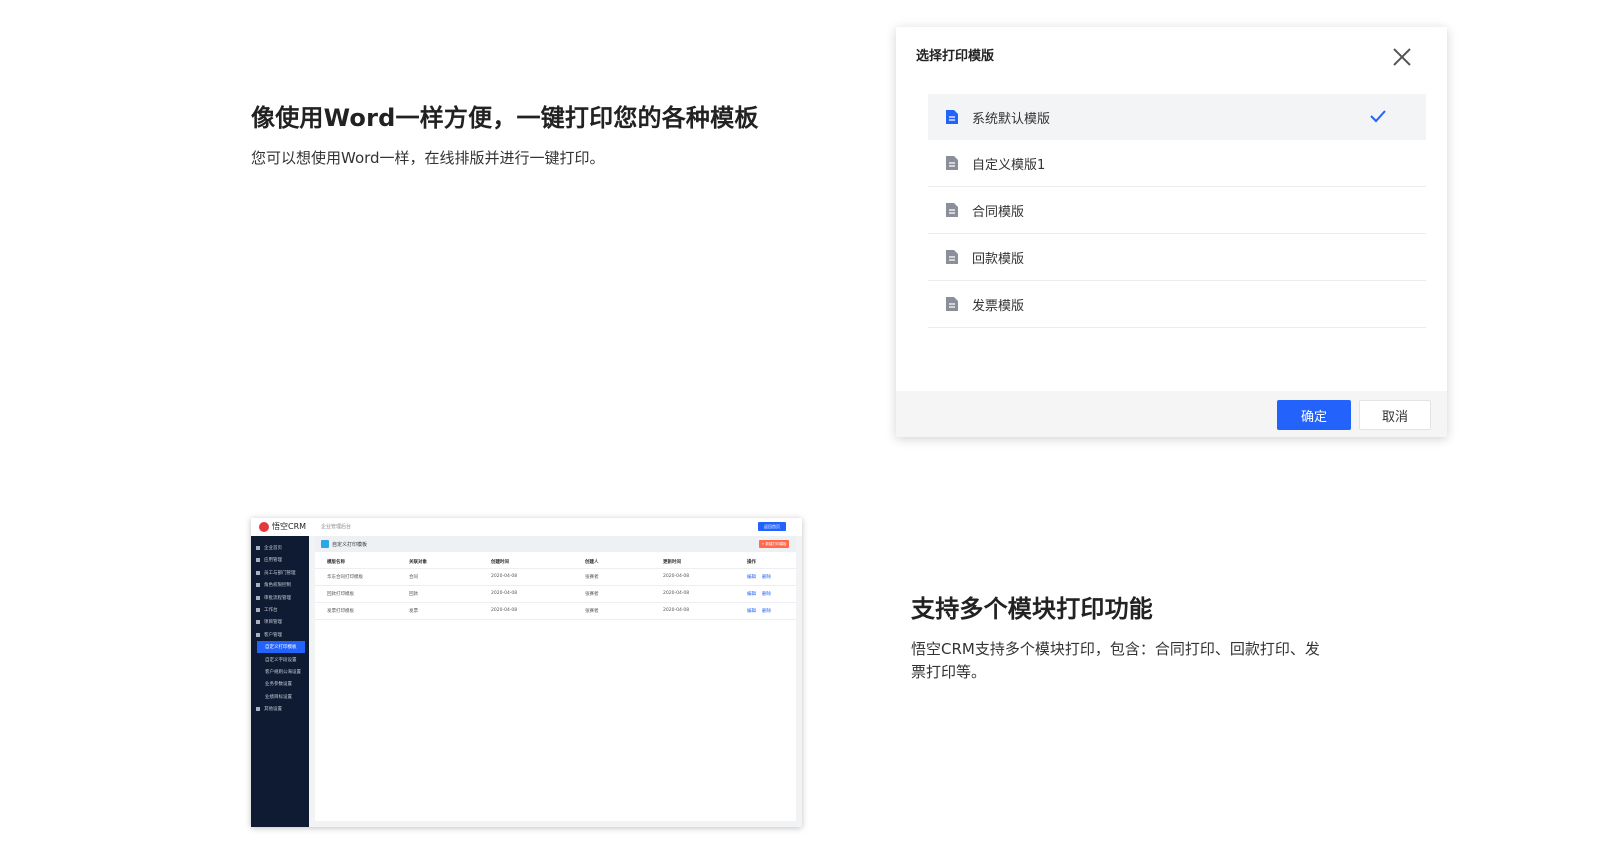 This screenshot has width=1618, height=847. Describe the element at coordinates (273, 548) in the screenshot. I see `crm-sidebar-label: 企业首页` at that location.